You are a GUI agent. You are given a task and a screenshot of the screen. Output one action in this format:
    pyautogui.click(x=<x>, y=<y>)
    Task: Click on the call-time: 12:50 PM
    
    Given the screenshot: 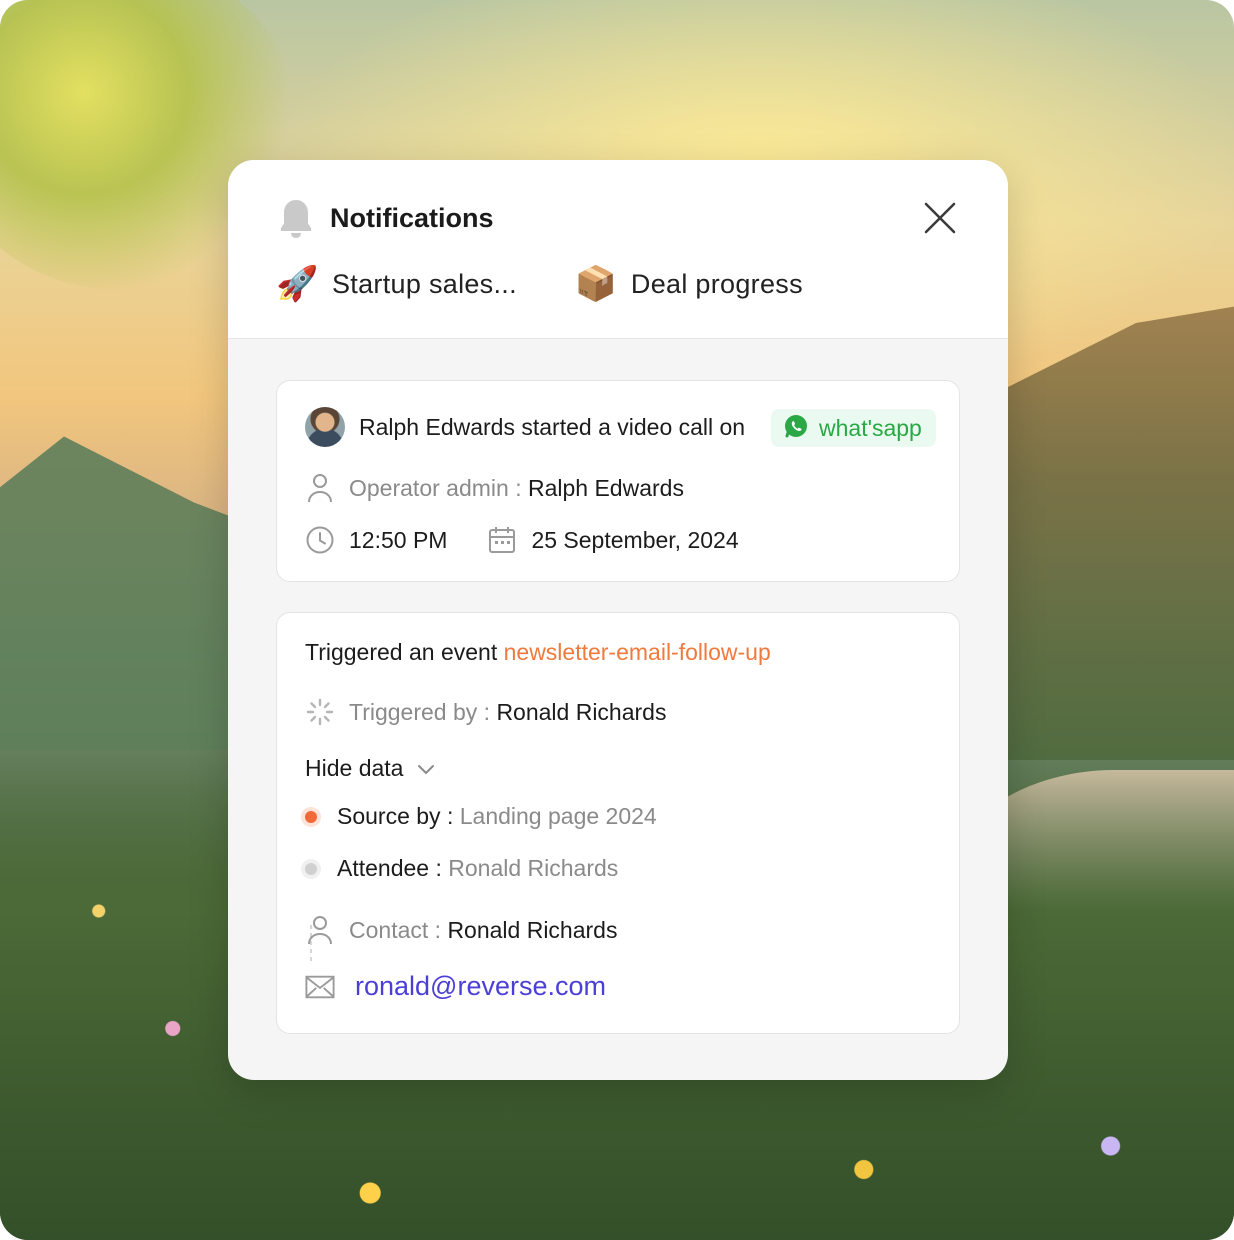 What is the action you would take?
    pyautogui.click(x=398, y=539)
    